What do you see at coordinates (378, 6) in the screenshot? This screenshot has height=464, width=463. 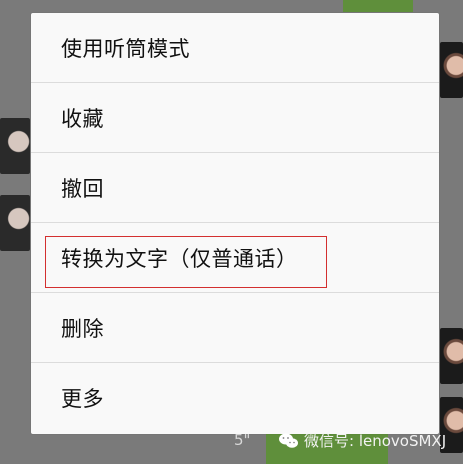 I see `voice-bubble-top` at bounding box center [378, 6].